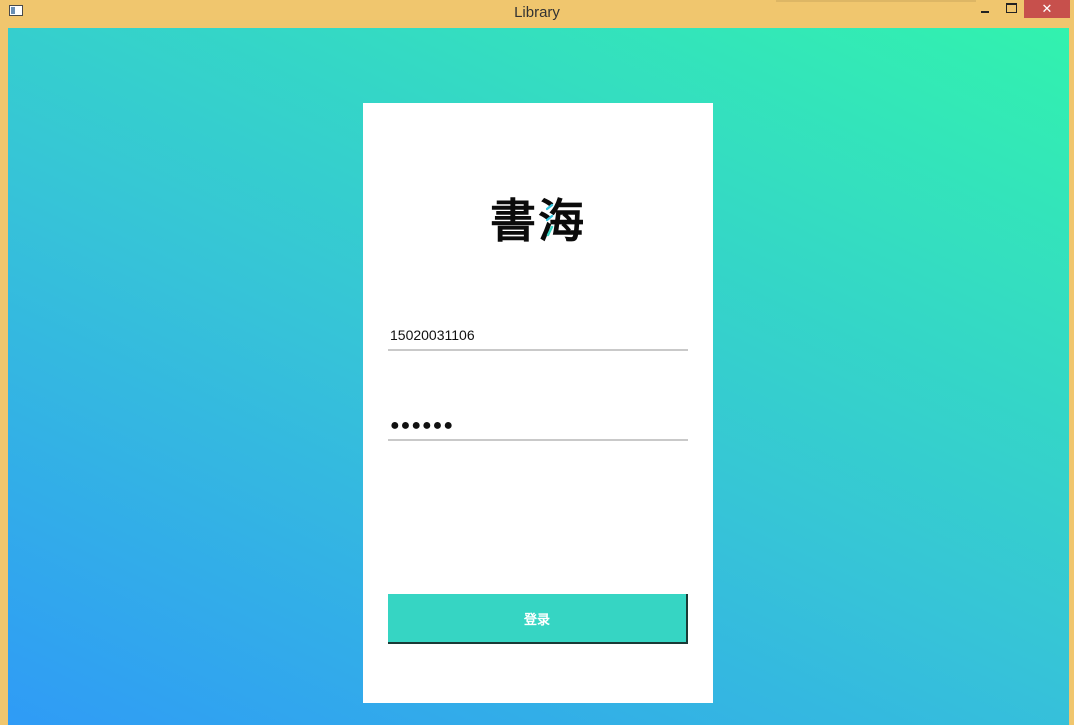 This screenshot has height=725, width=1074. I want to click on username-value: 15020031106, so click(432, 335).